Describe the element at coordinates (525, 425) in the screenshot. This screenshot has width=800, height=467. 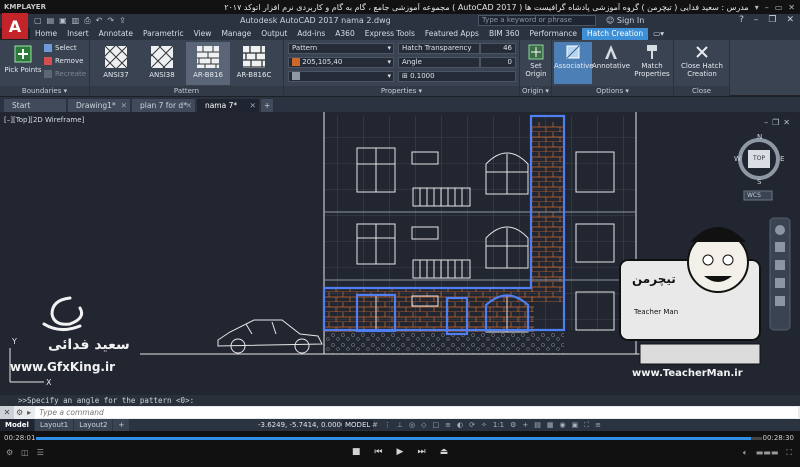
I see `annotation-monitor-icon: +` at that location.